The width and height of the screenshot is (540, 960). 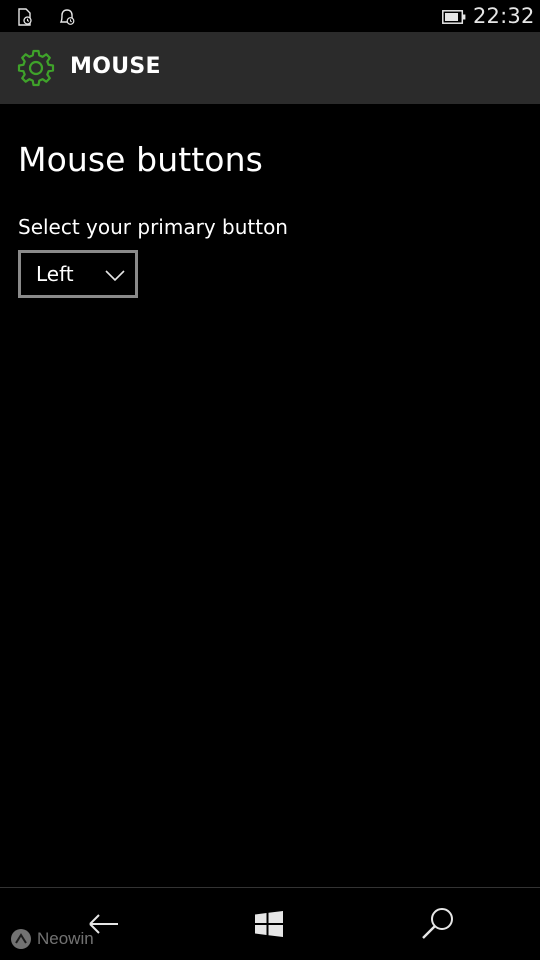 I want to click on clock: 22:32, so click(x=504, y=16).